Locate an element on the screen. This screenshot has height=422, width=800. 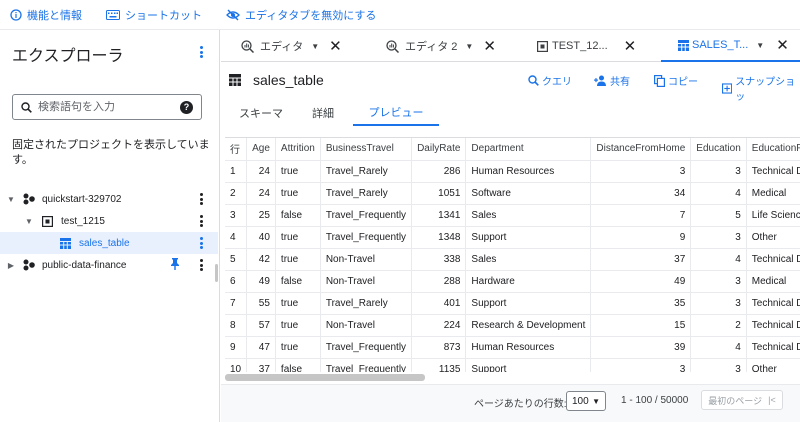
tree-item-test-1215: ▼ test_1215 is located at coordinates (109, 221).